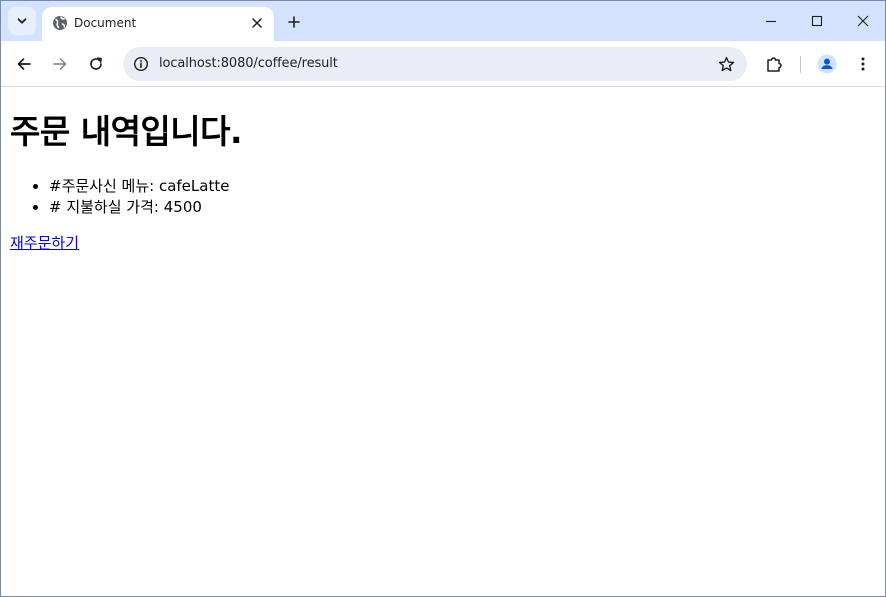  I want to click on tab-search-button, so click(22, 21).